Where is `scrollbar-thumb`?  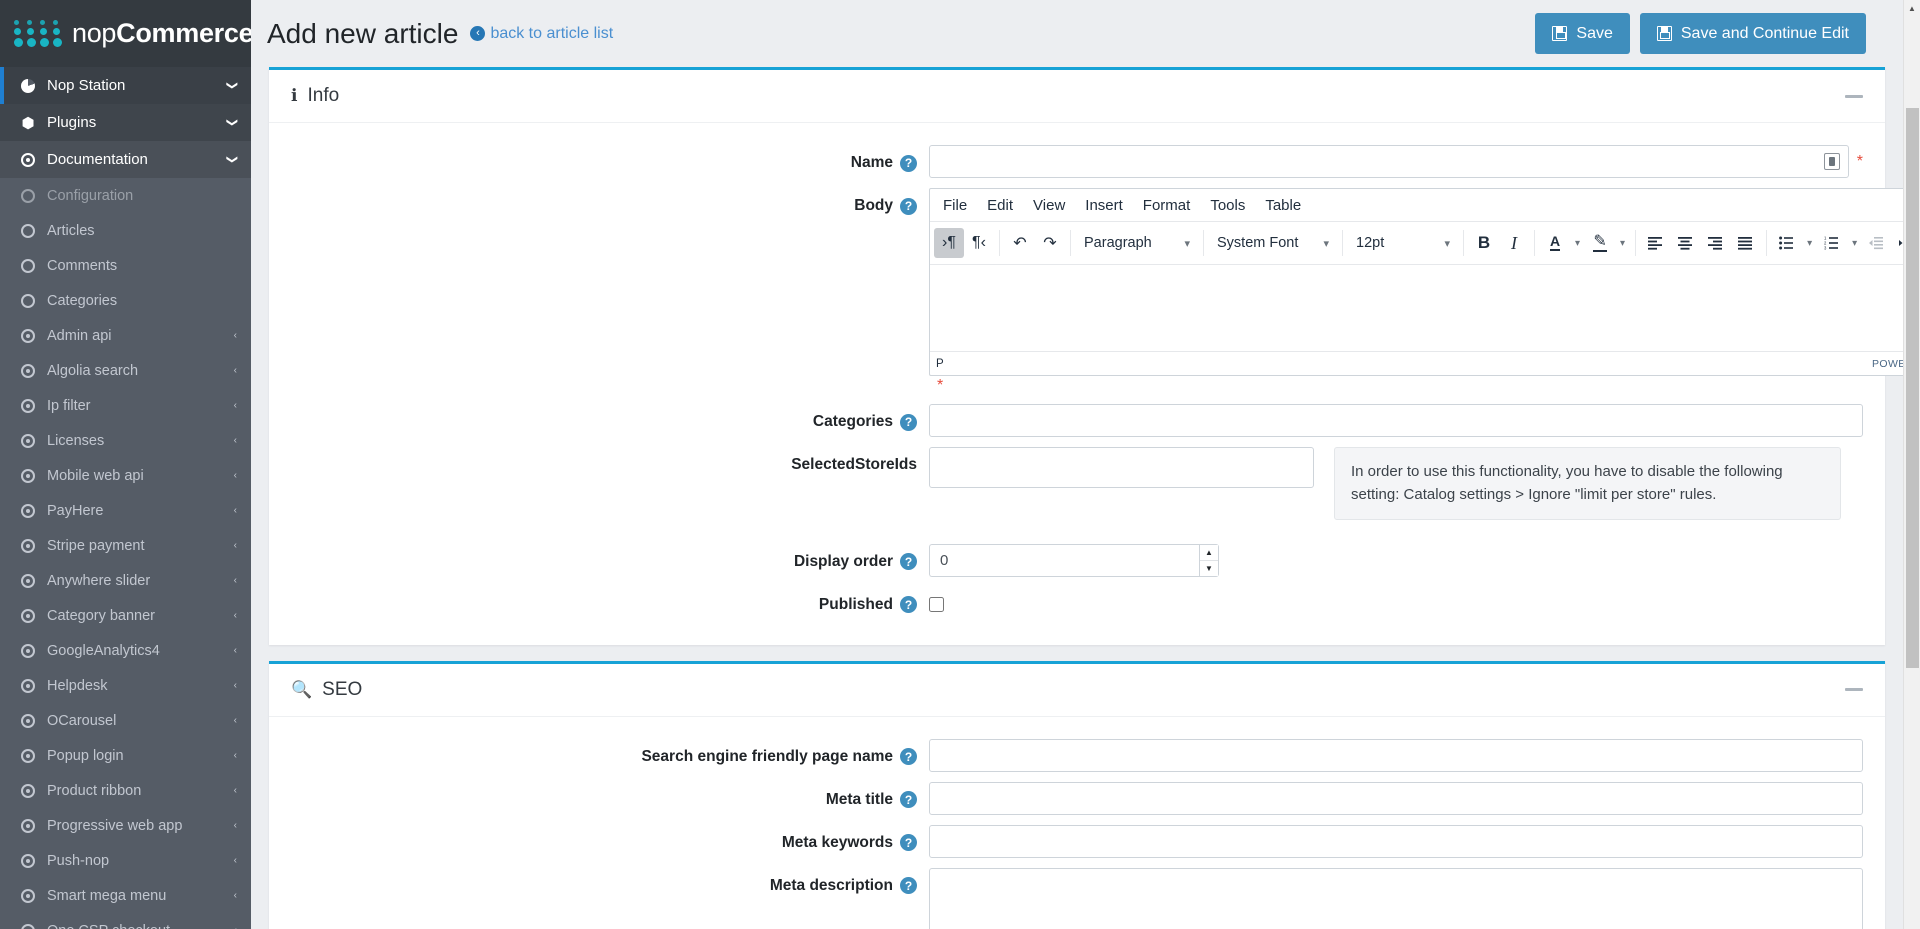
scrollbar-thumb is located at coordinates (1912, 388).